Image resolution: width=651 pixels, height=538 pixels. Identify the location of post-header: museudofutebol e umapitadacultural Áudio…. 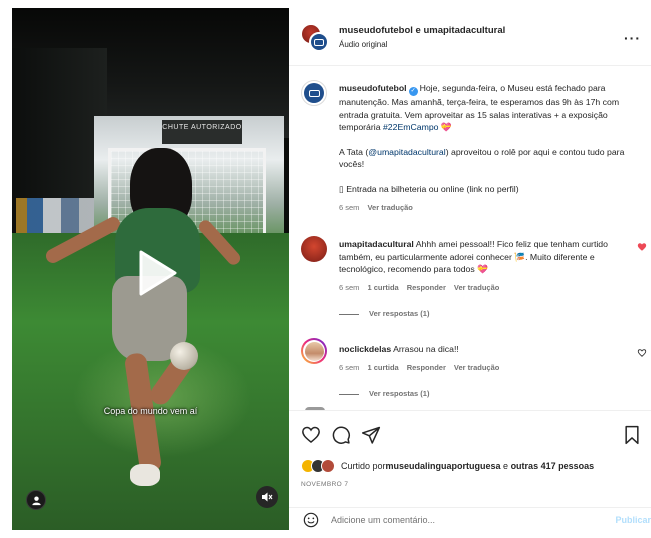
(470, 37).